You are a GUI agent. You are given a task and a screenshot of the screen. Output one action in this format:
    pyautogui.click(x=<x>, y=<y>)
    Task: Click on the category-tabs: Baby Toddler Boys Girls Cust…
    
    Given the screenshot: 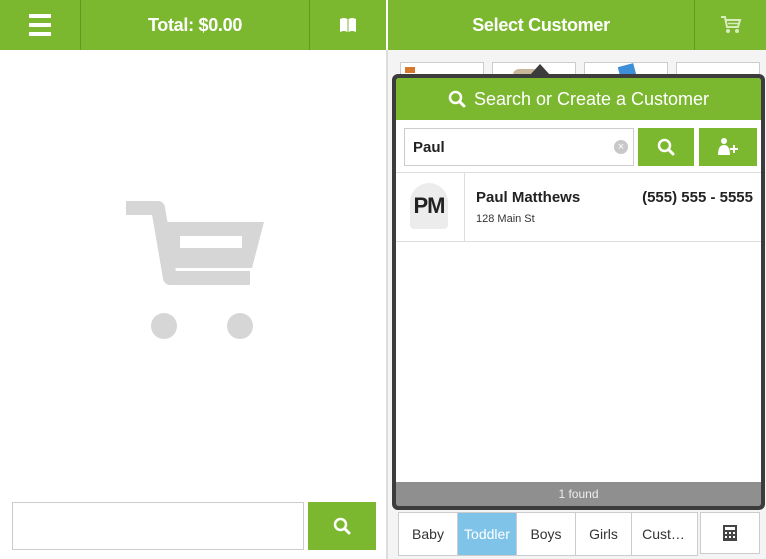 What is the action you would take?
    pyautogui.click(x=548, y=534)
    